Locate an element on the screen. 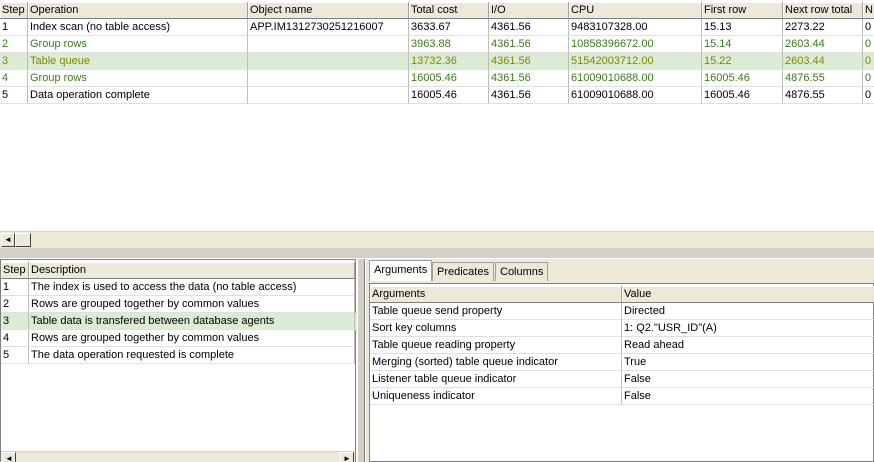 Image resolution: width=874 pixels, height=462 pixels. argument-row: Listener table queue indicator False is located at coordinates (622, 379).